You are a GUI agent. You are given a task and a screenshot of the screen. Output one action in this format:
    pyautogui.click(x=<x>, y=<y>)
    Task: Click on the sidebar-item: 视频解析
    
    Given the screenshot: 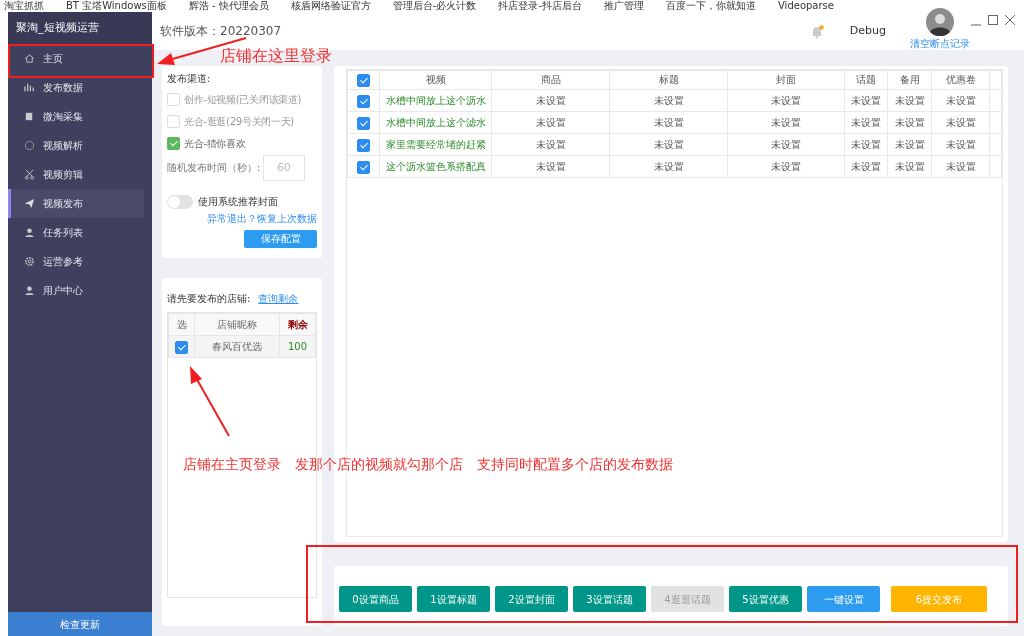 What is the action you would take?
    pyautogui.click(x=76, y=145)
    